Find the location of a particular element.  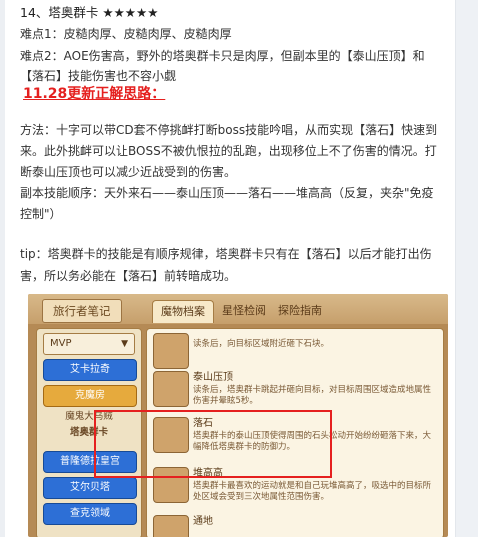

mvp-dropdown: MVP ▼ is located at coordinates (89, 344).